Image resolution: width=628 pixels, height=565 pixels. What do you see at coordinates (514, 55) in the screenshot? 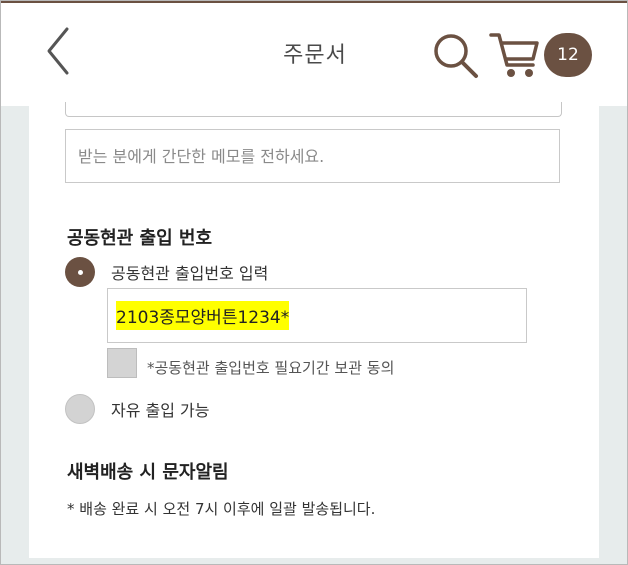
I see `cart-icon` at bounding box center [514, 55].